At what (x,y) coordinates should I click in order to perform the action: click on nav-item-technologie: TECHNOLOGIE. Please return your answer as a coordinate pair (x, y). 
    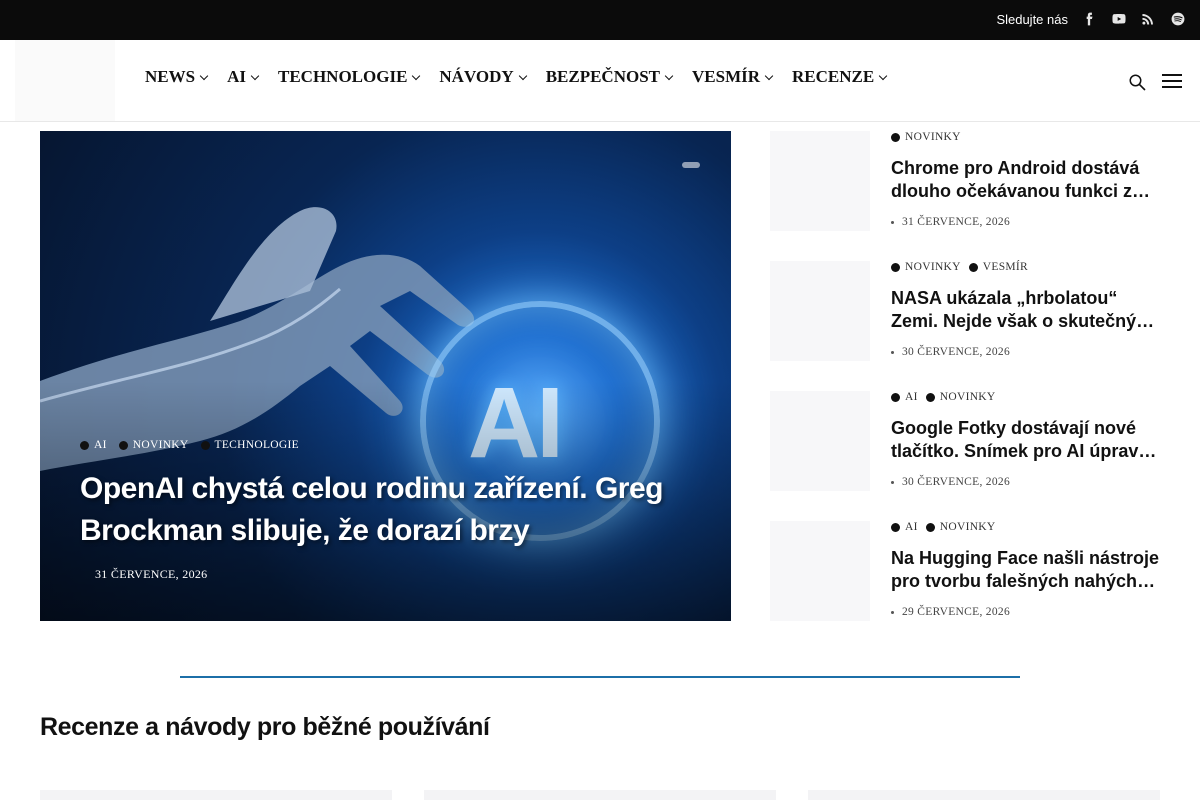
    Looking at the image, I should click on (349, 77).